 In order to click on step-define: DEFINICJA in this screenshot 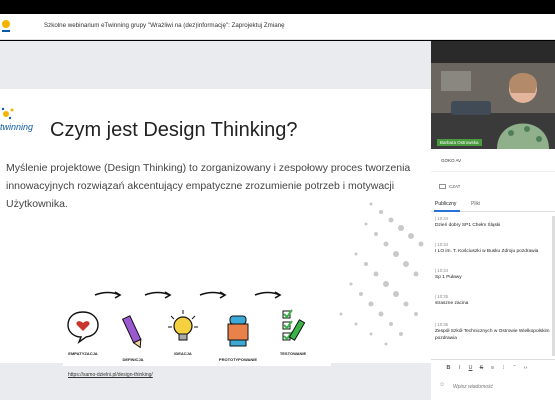, I will do `click(133, 338)`.